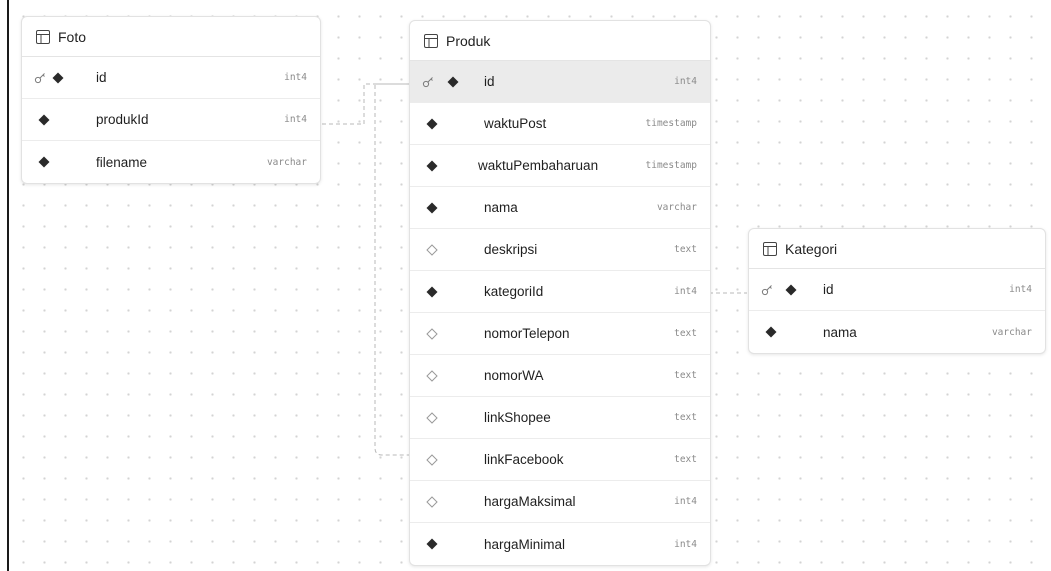  What do you see at coordinates (391, 269) in the screenshot?
I see `relation-produk-id-to-foto-produkid-lower` at bounding box center [391, 269].